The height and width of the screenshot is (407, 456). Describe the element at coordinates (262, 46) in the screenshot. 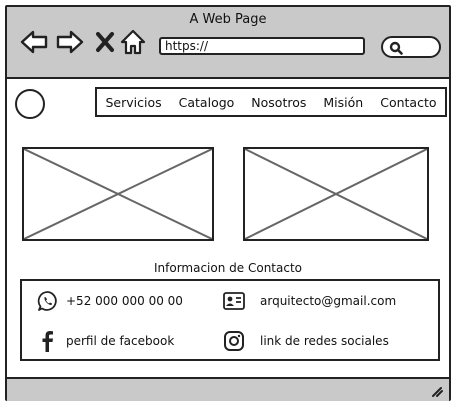

I see `url-input: https://` at that location.